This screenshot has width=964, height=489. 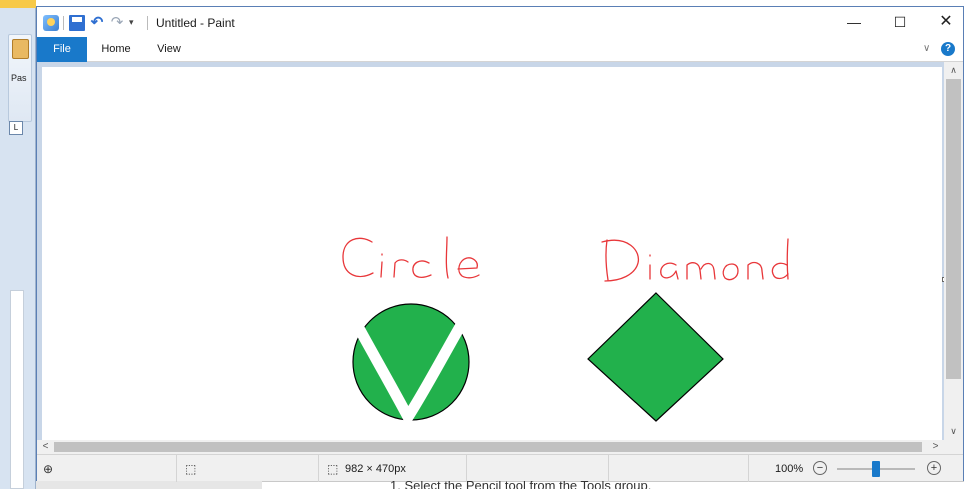 I want to click on background-app-logo, so click(x=18, y=4).